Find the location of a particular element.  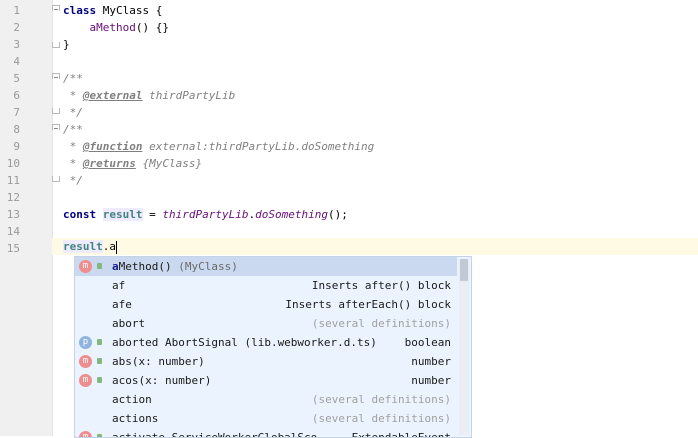

completion-item: m aMethod() (MyClass) is located at coordinates (266, 266).